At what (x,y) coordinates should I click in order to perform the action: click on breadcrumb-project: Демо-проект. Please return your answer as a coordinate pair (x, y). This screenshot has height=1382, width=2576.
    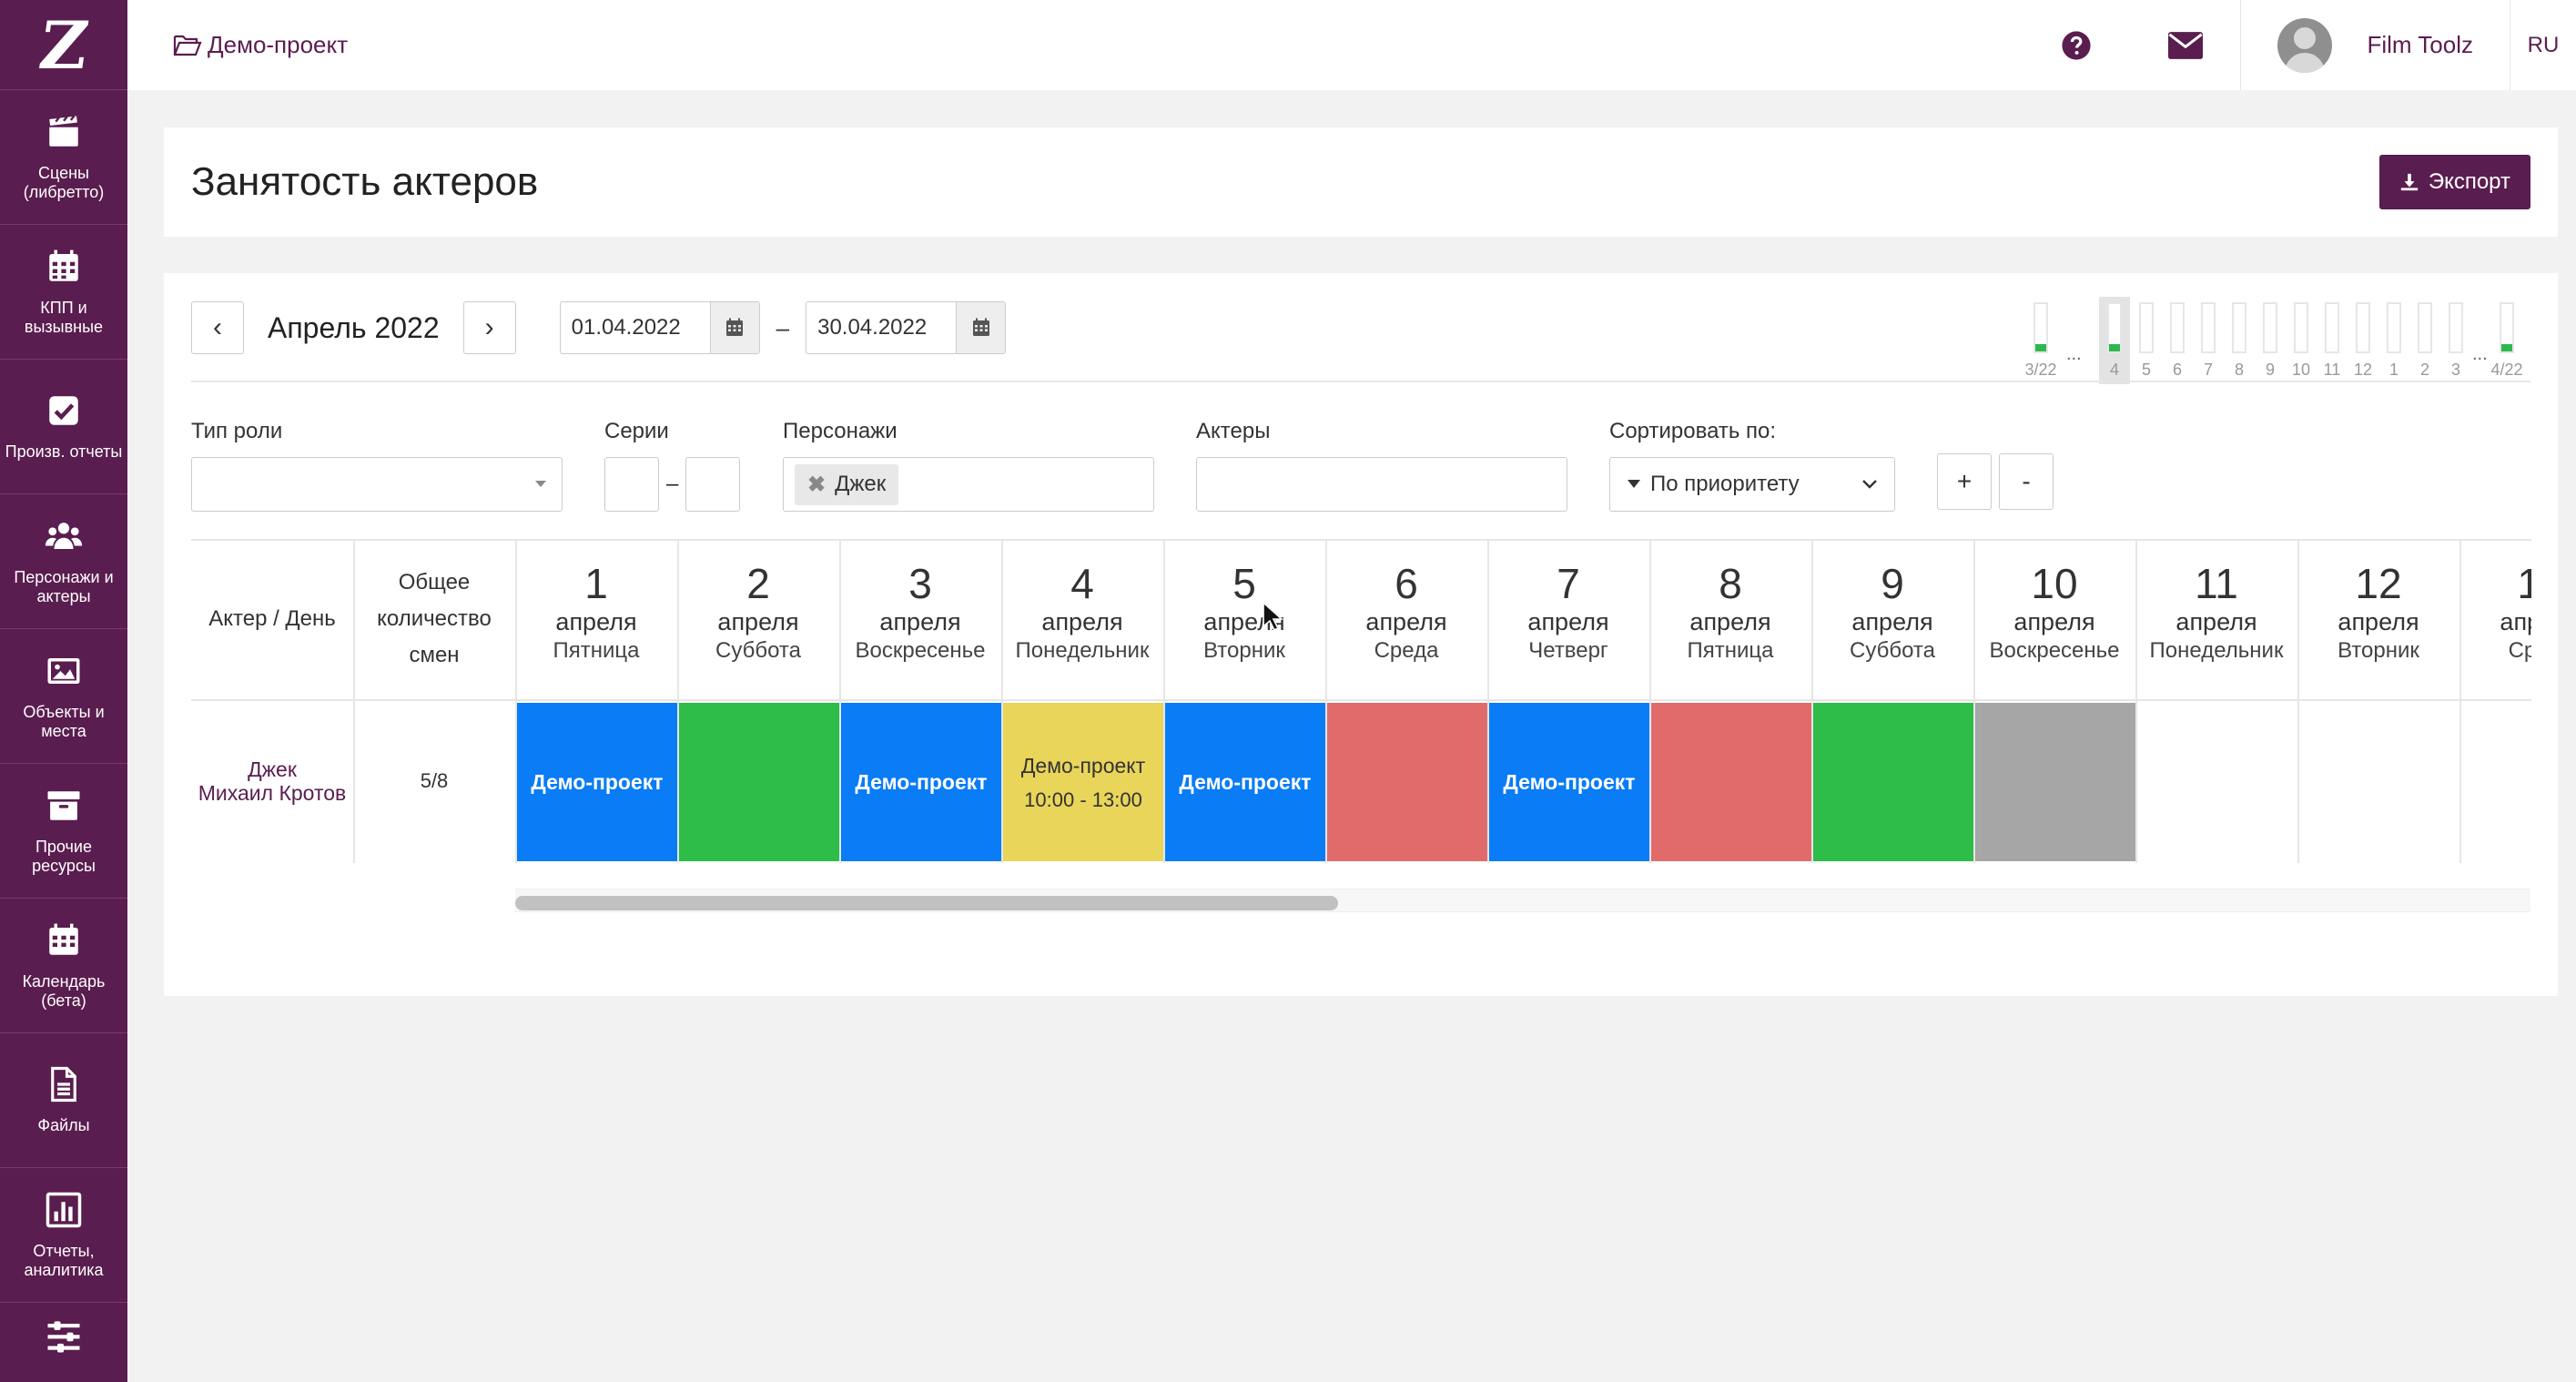
    Looking at the image, I should click on (278, 44).